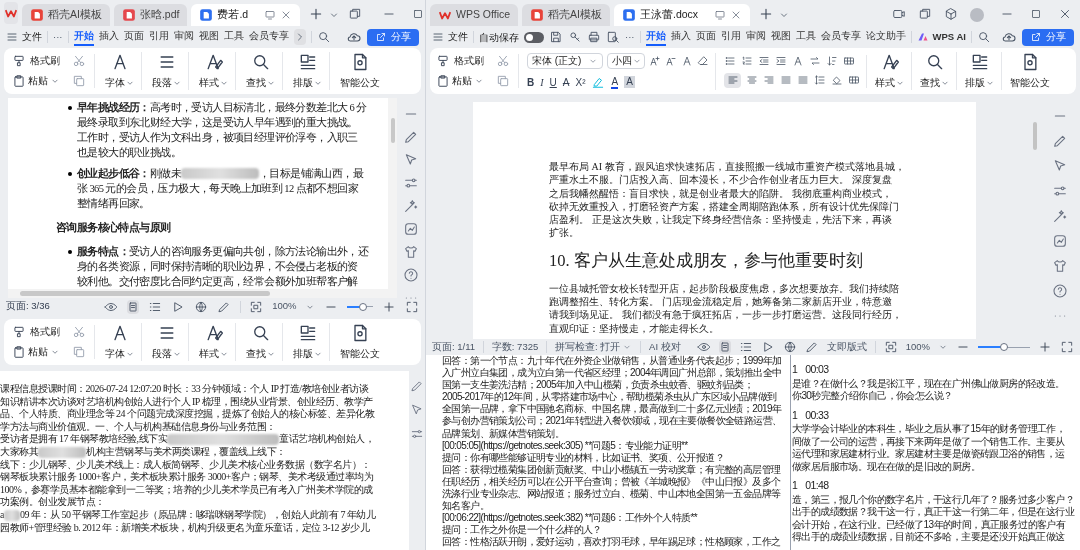 This screenshot has width=1080, height=550. I want to click on chart-icon, so click(1060, 241).